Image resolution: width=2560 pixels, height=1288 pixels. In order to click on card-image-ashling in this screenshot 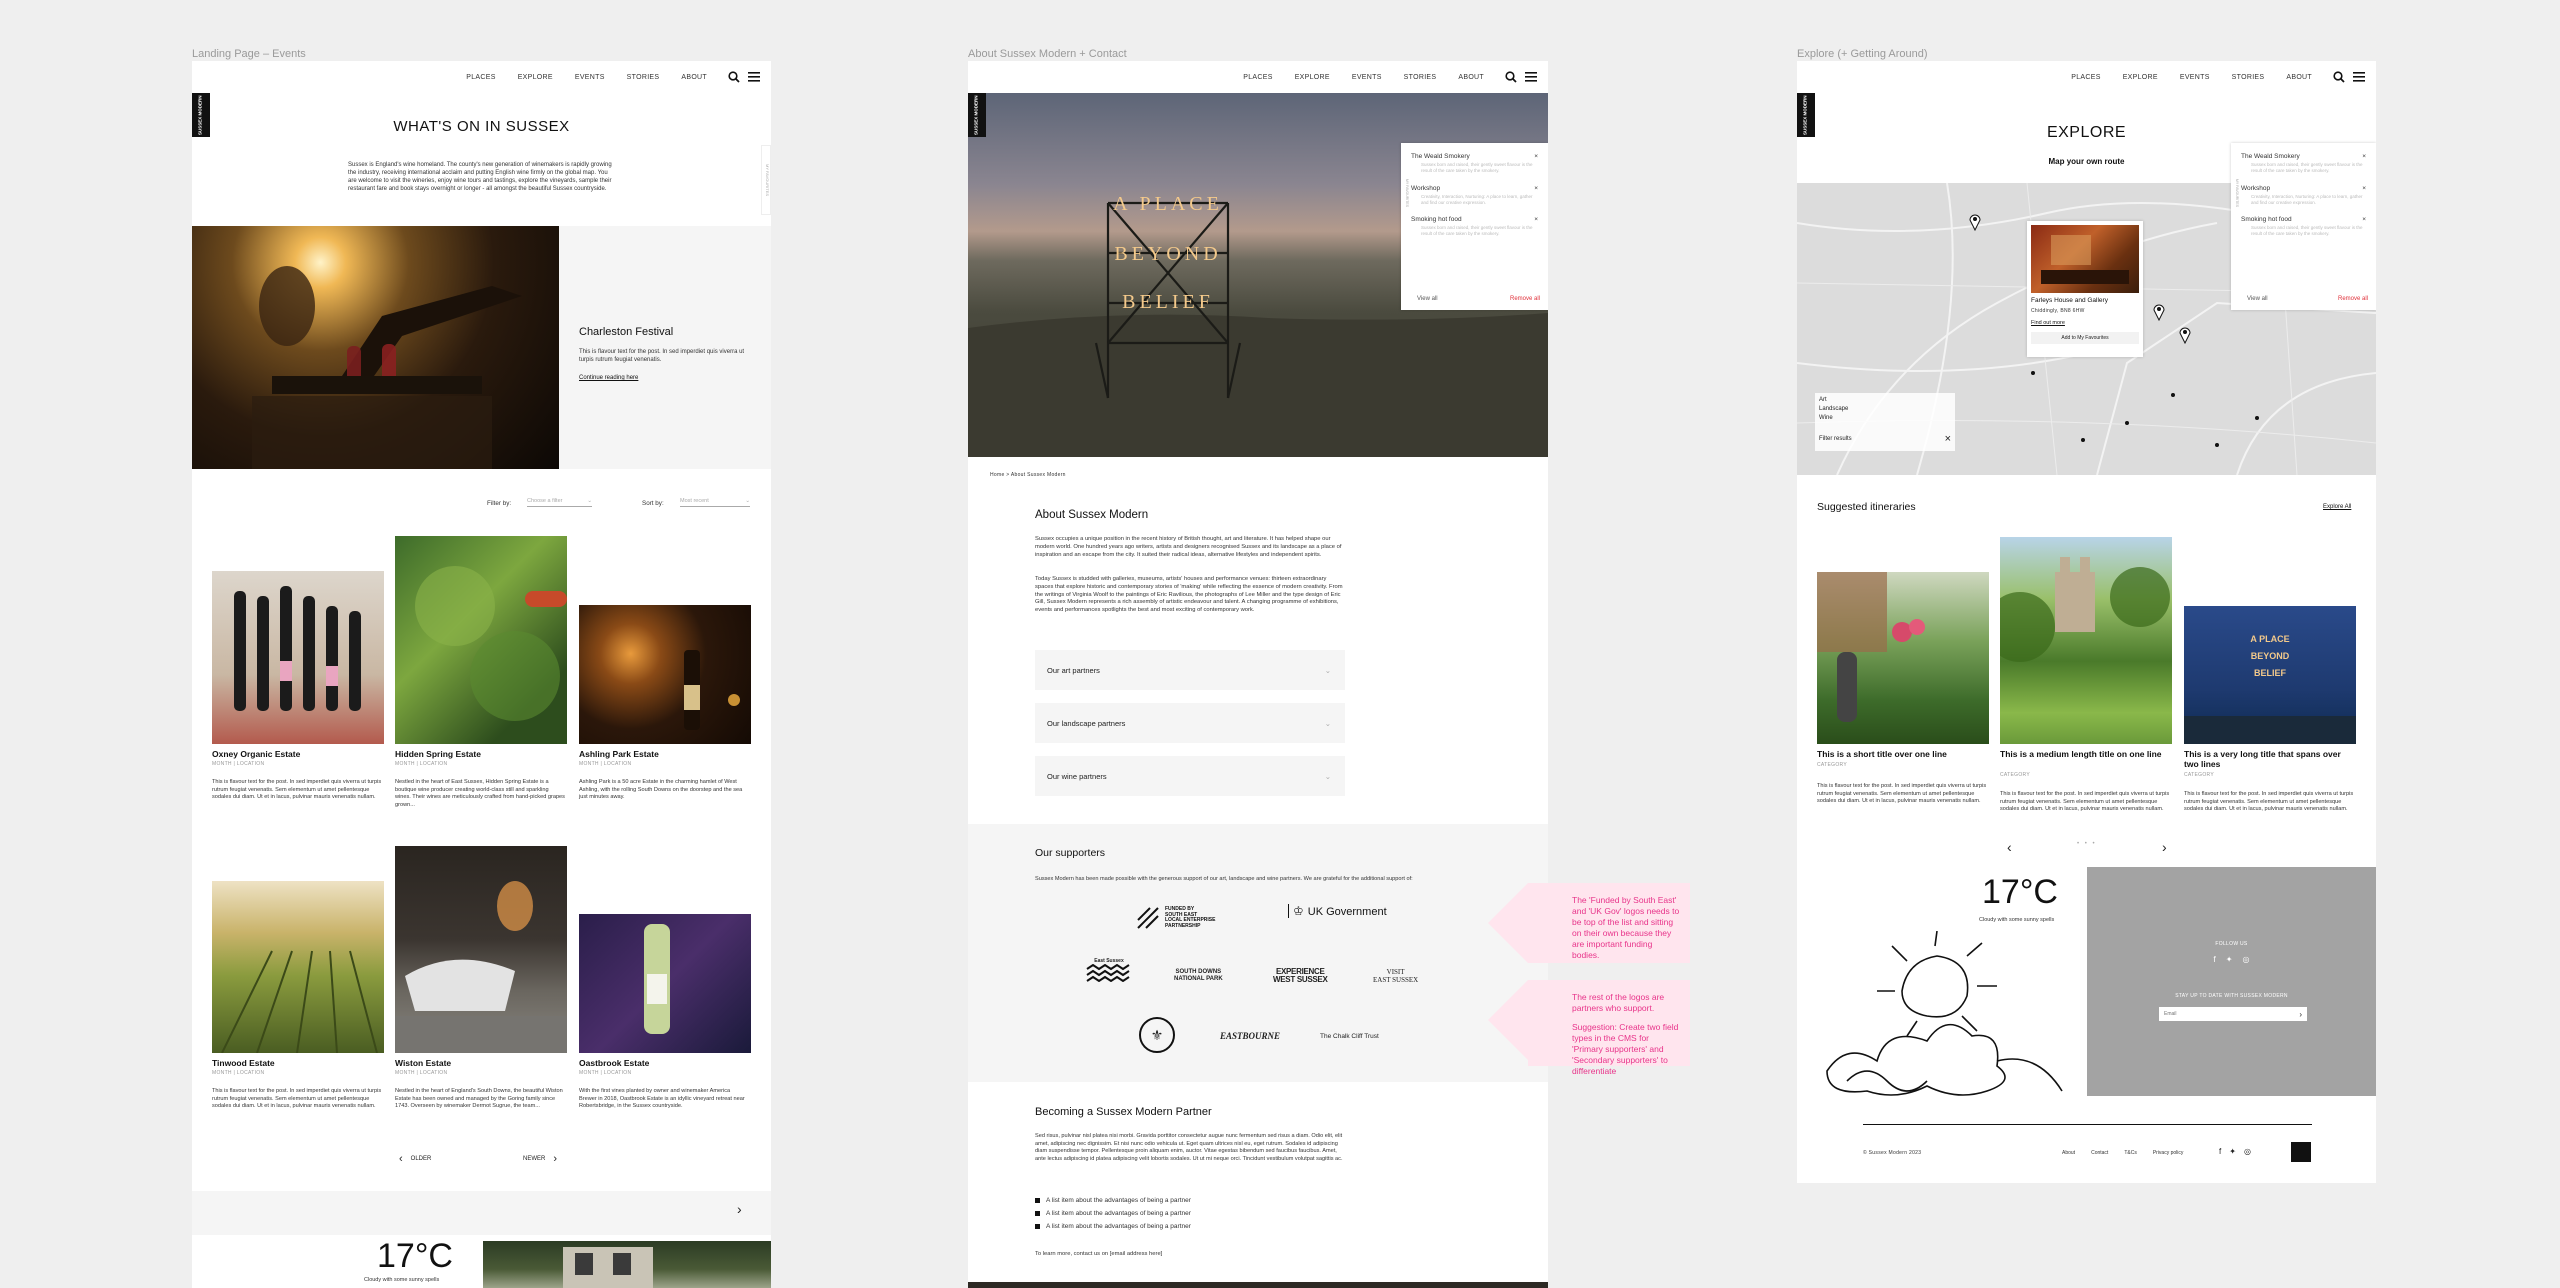, I will do `click(665, 674)`.